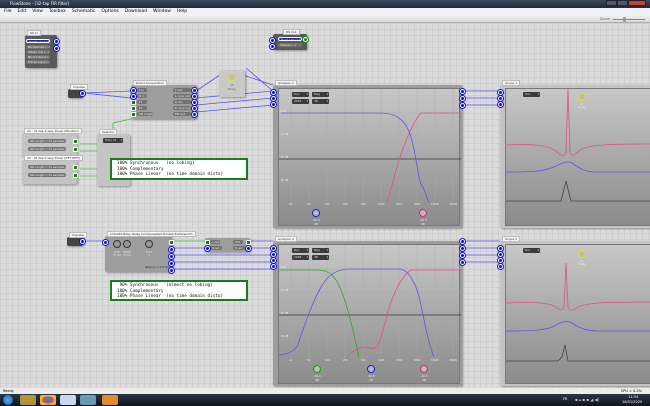 The image size is (650, 406). What do you see at coordinates (290, 39) in the screenshot?
I see `device-item: Haut-parleurs (...)` at bounding box center [290, 39].